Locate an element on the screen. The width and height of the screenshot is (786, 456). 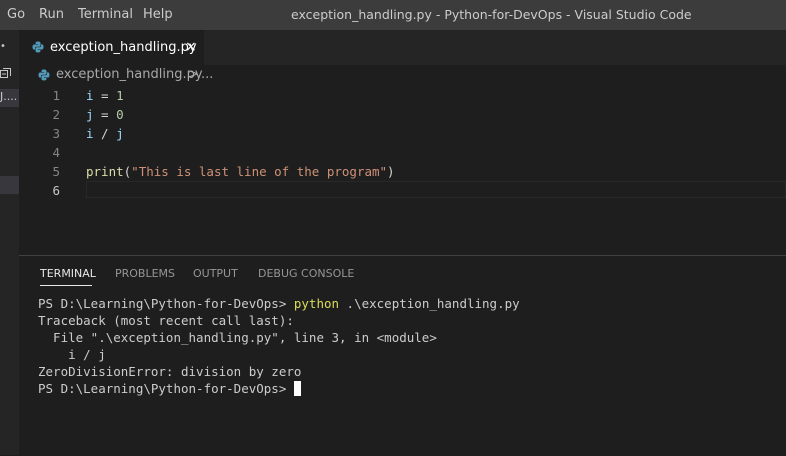
code-token: "This is last line of the program" is located at coordinates (259, 171).